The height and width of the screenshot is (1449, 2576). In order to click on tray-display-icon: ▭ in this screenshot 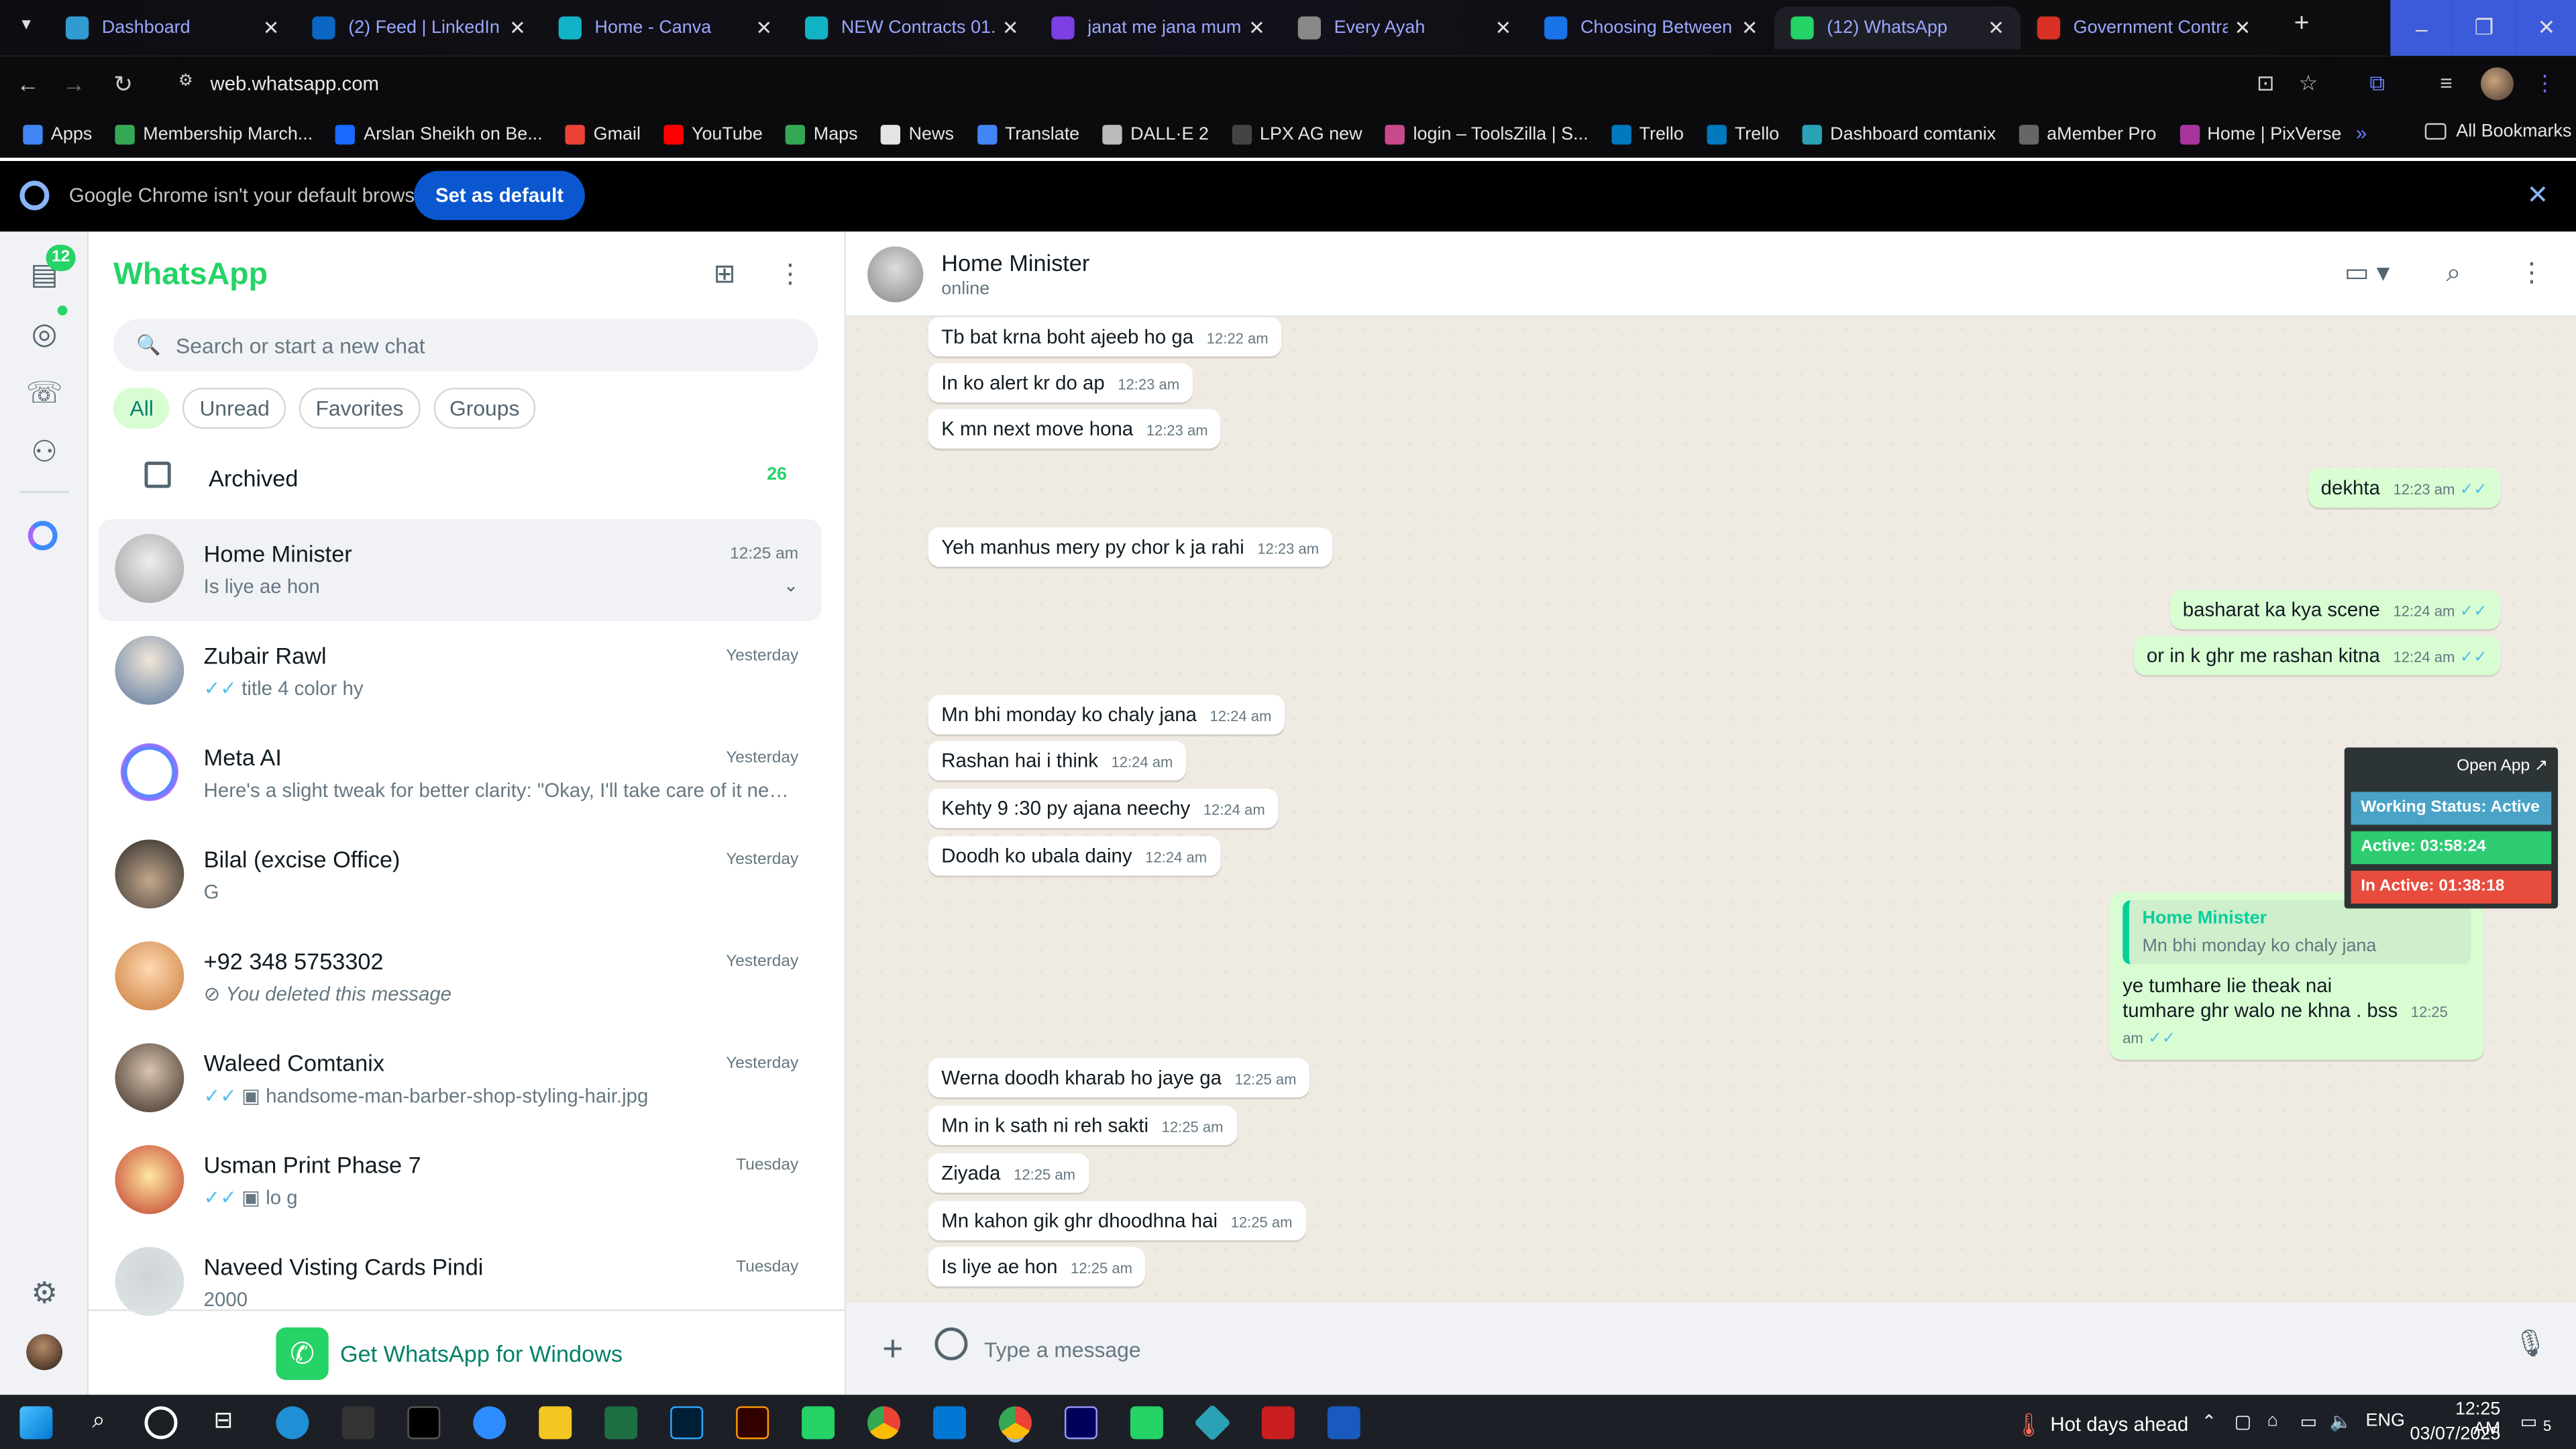, I will do `click(2308, 1421)`.